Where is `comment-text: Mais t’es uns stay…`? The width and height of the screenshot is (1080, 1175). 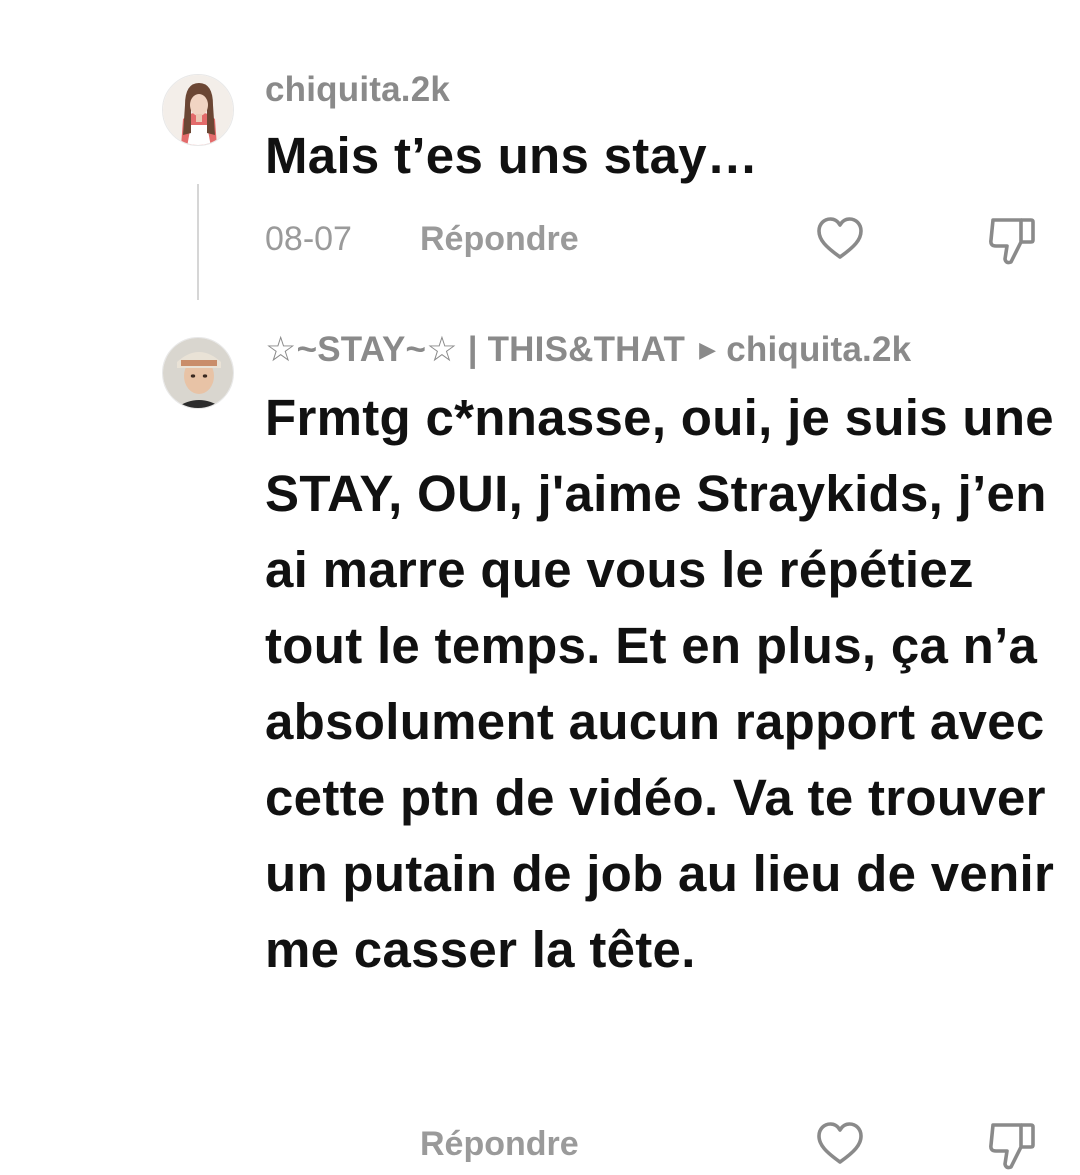 comment-text: Mais t’es uns stay… is located at coordinates (512, 155).